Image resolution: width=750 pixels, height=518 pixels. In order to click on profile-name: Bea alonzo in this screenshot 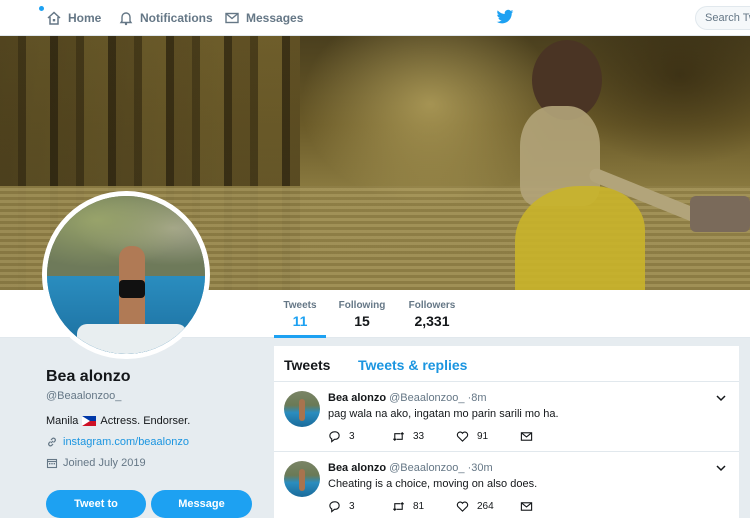, I will do `click(156, 377)`.